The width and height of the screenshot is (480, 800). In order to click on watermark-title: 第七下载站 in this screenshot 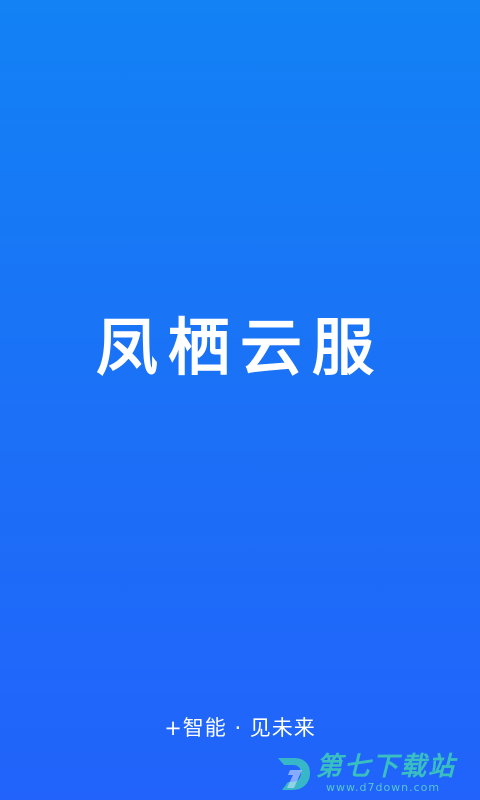, I will do `click(386, 767)`.